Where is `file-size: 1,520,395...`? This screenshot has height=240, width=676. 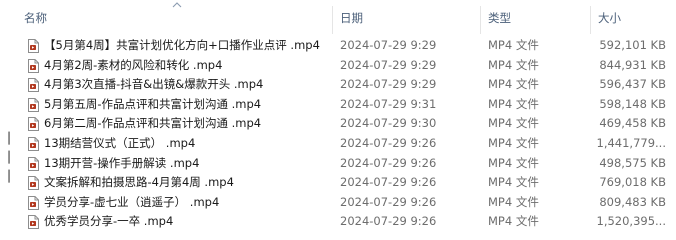 file-size: 1,520,395... is located at coordinates (631, 221).